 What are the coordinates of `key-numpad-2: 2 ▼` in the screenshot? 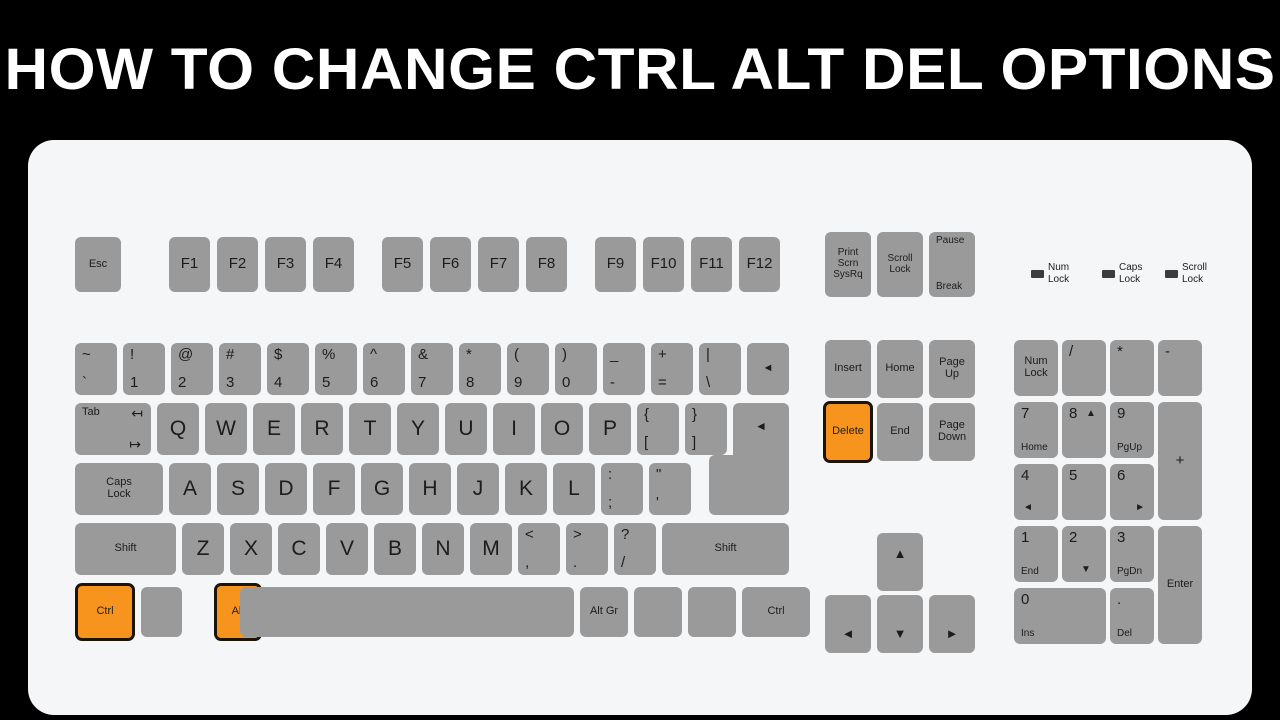 It's located at (1084, 554).